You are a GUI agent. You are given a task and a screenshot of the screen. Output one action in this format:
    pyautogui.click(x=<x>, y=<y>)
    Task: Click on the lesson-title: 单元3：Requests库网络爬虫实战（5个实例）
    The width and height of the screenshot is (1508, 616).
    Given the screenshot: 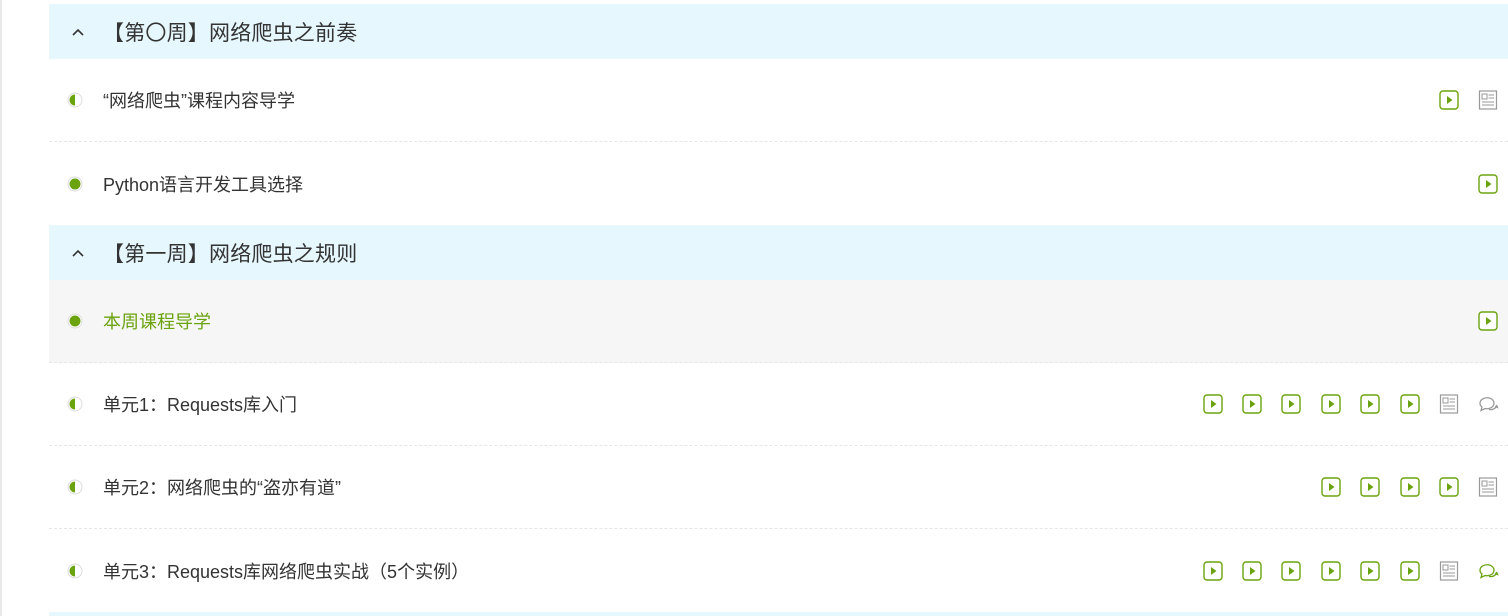 What is the action you would take?
    pyautogui.click(x=286, y=571)
    